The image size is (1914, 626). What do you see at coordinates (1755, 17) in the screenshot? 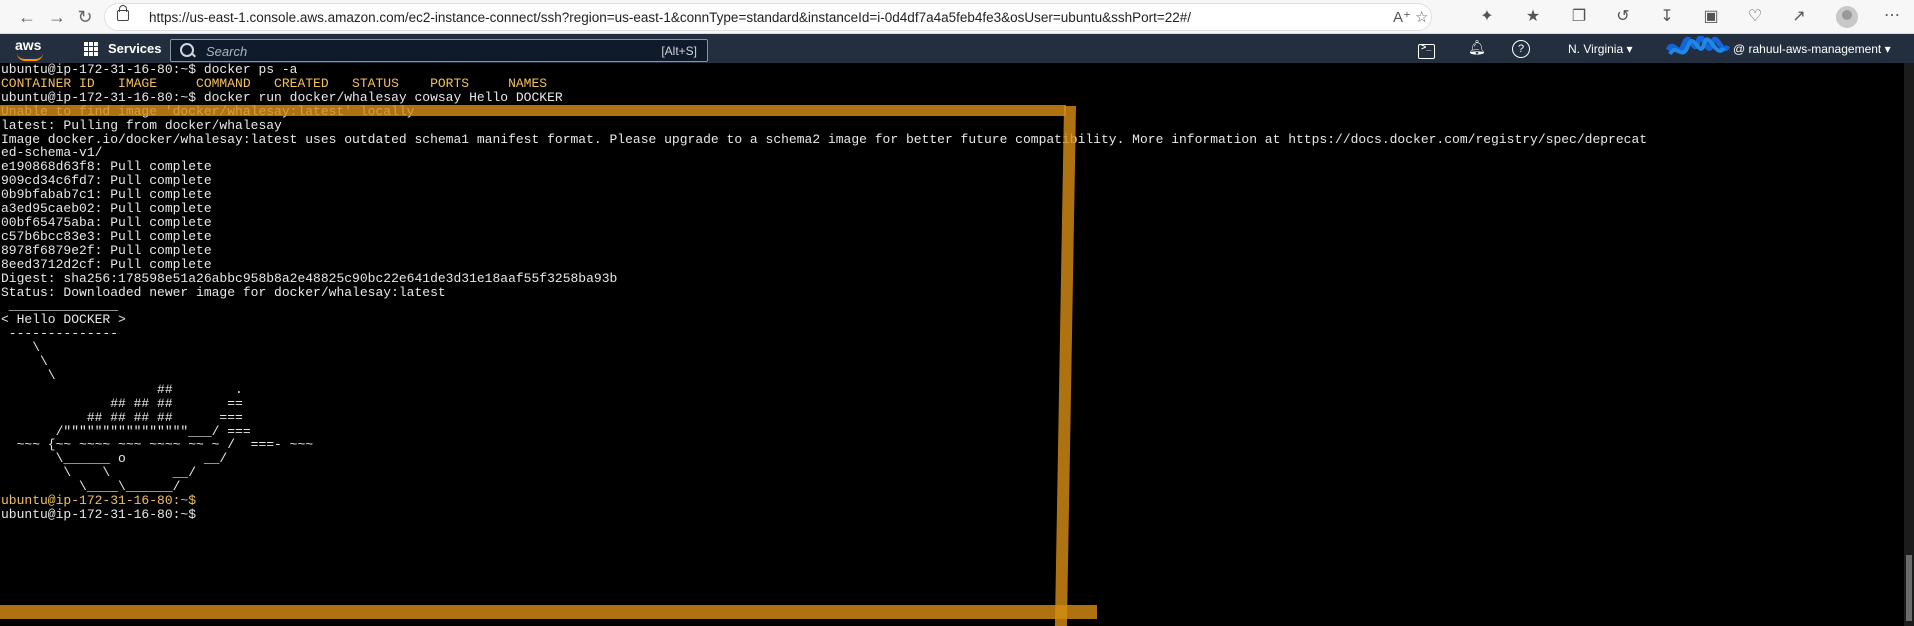
I see `browser-essentials-icon: ♡` at bounding box center [1755, 17].